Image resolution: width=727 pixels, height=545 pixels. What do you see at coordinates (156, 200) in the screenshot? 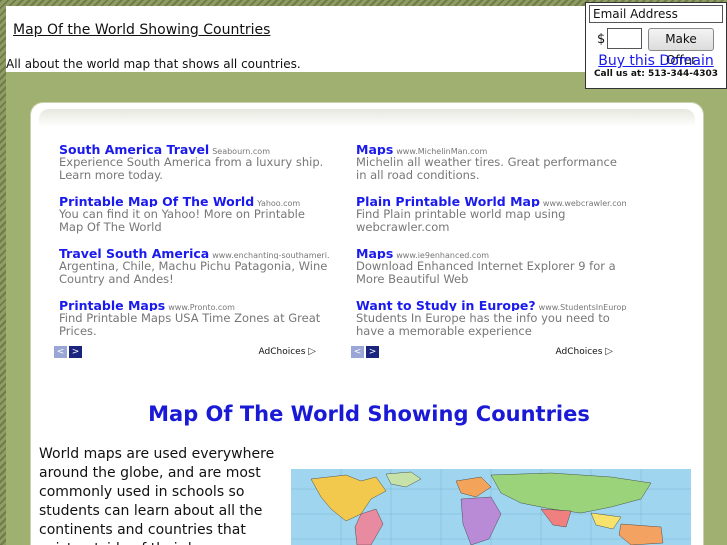
I see `ad-title-link: Printable Map Of The World` at bounding box center [156, 200].